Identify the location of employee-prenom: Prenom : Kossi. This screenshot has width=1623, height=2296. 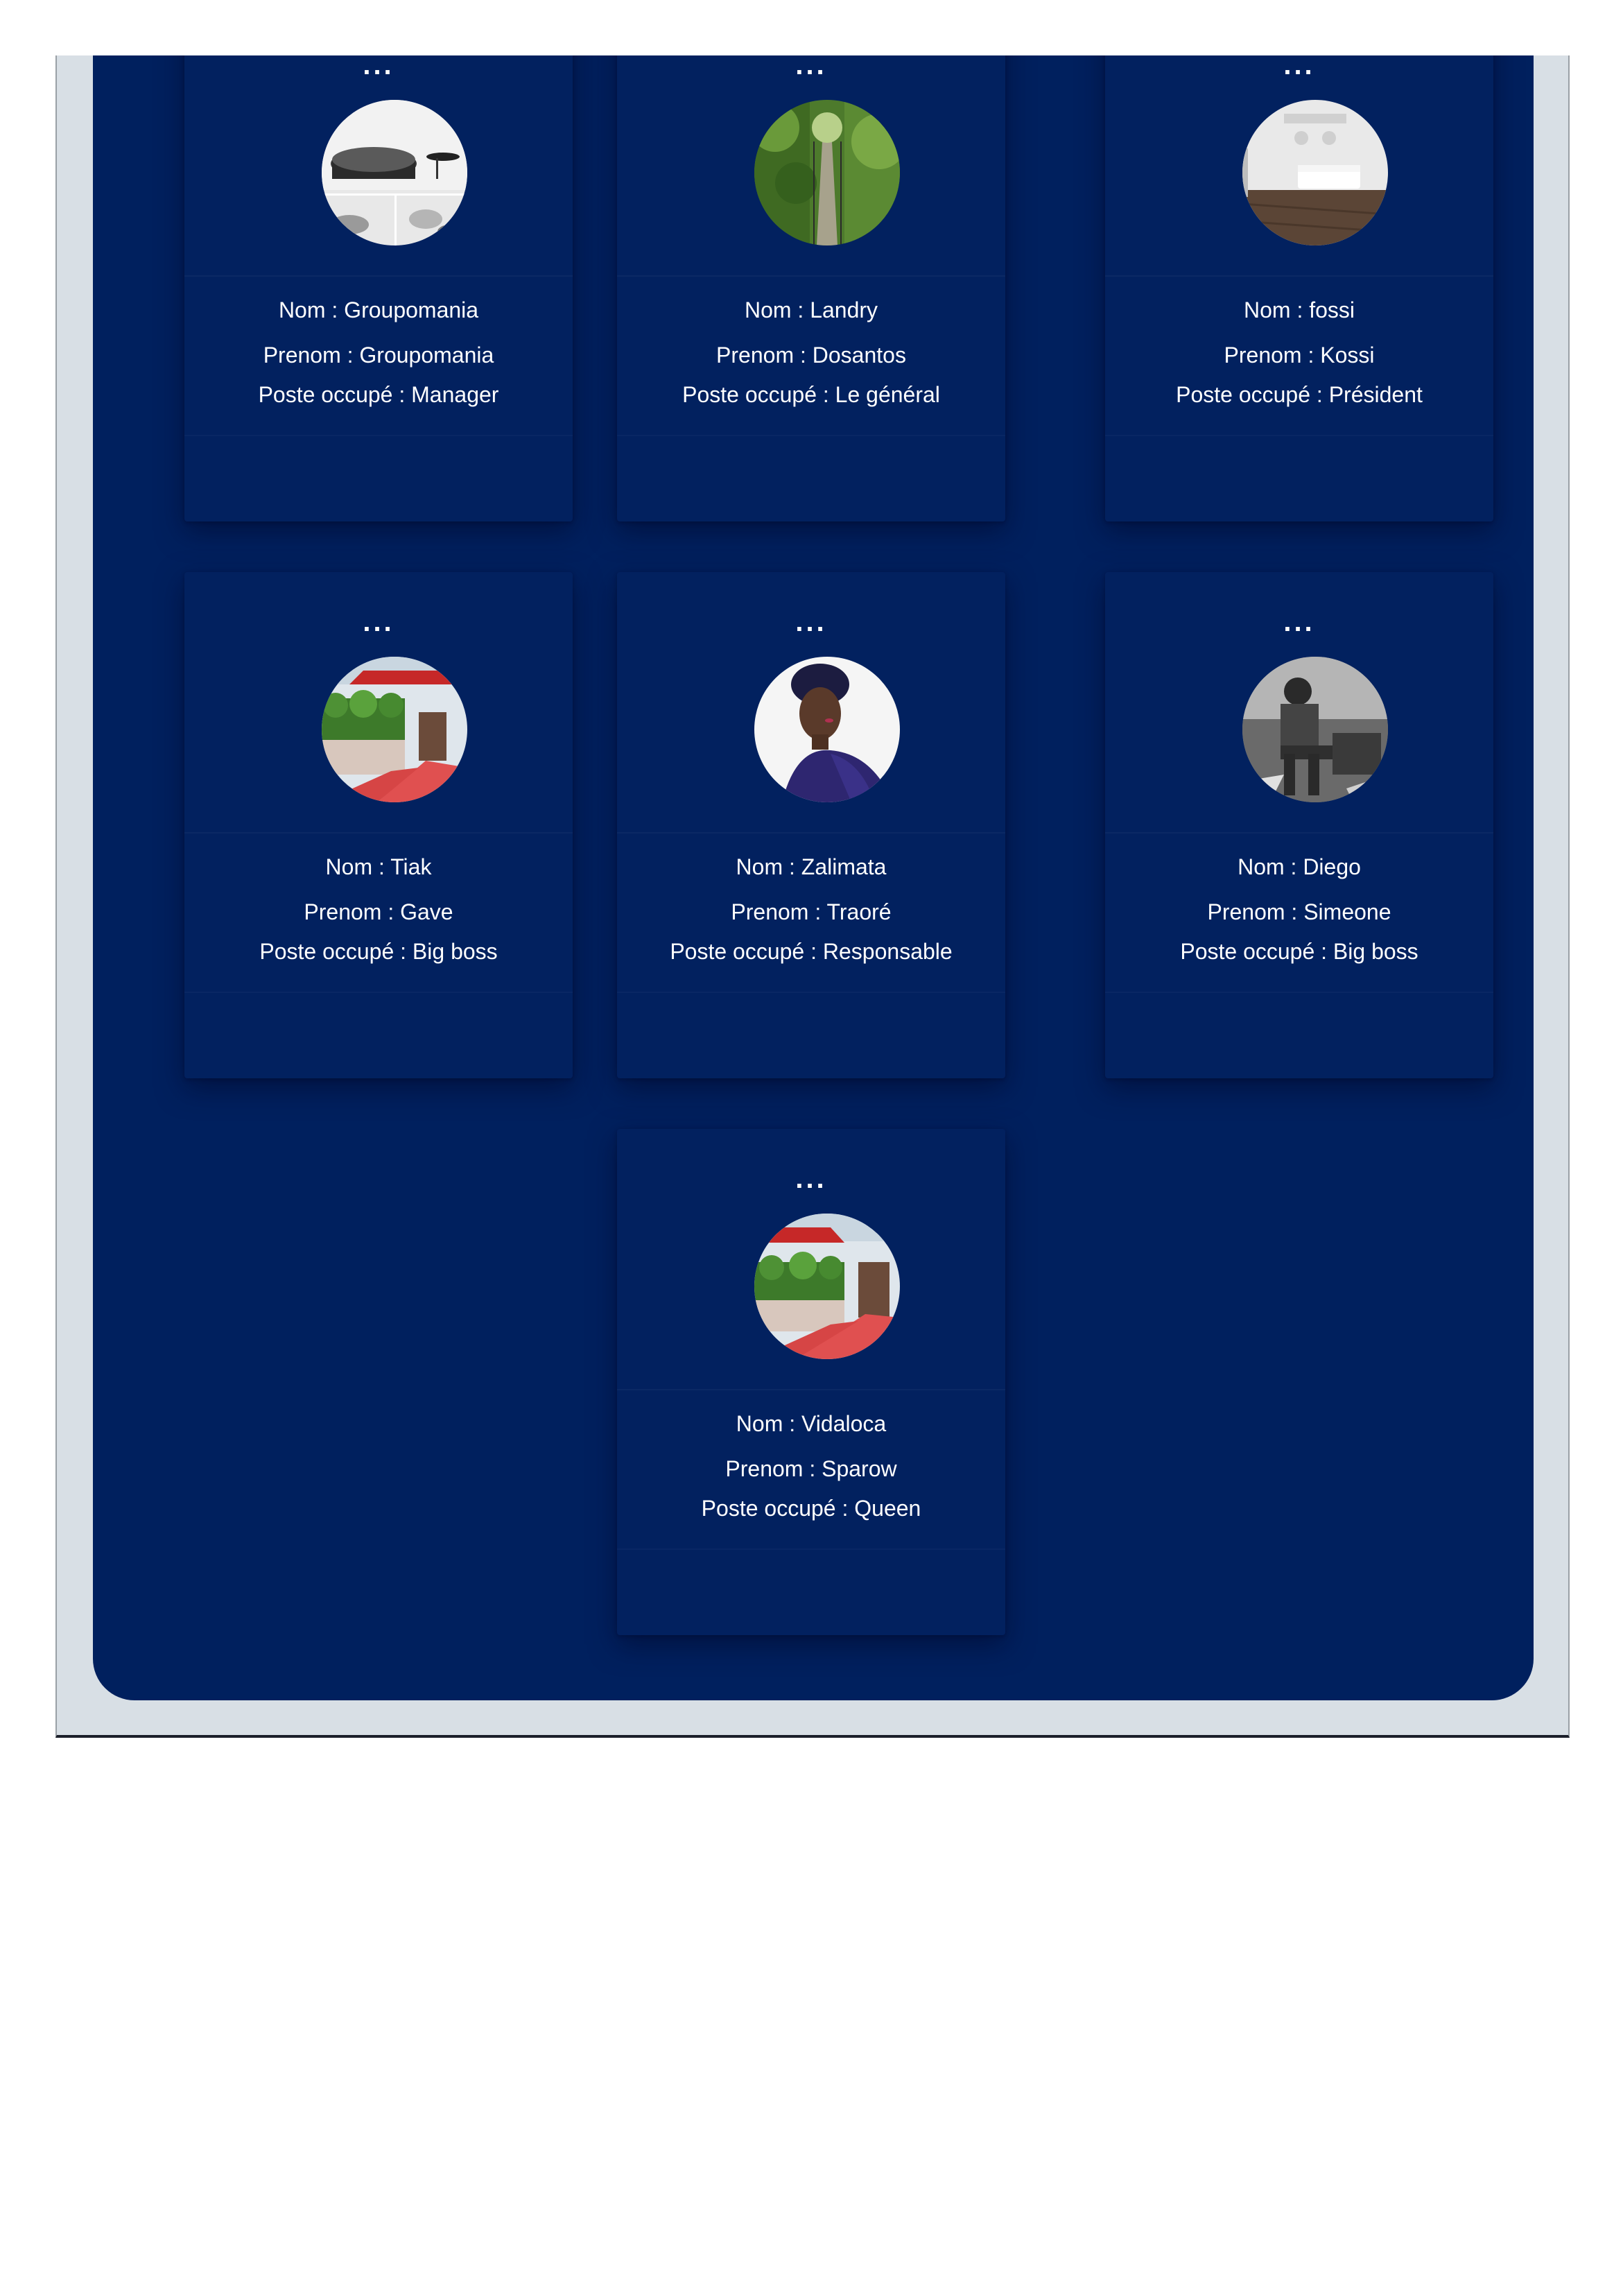
(1300, 355).